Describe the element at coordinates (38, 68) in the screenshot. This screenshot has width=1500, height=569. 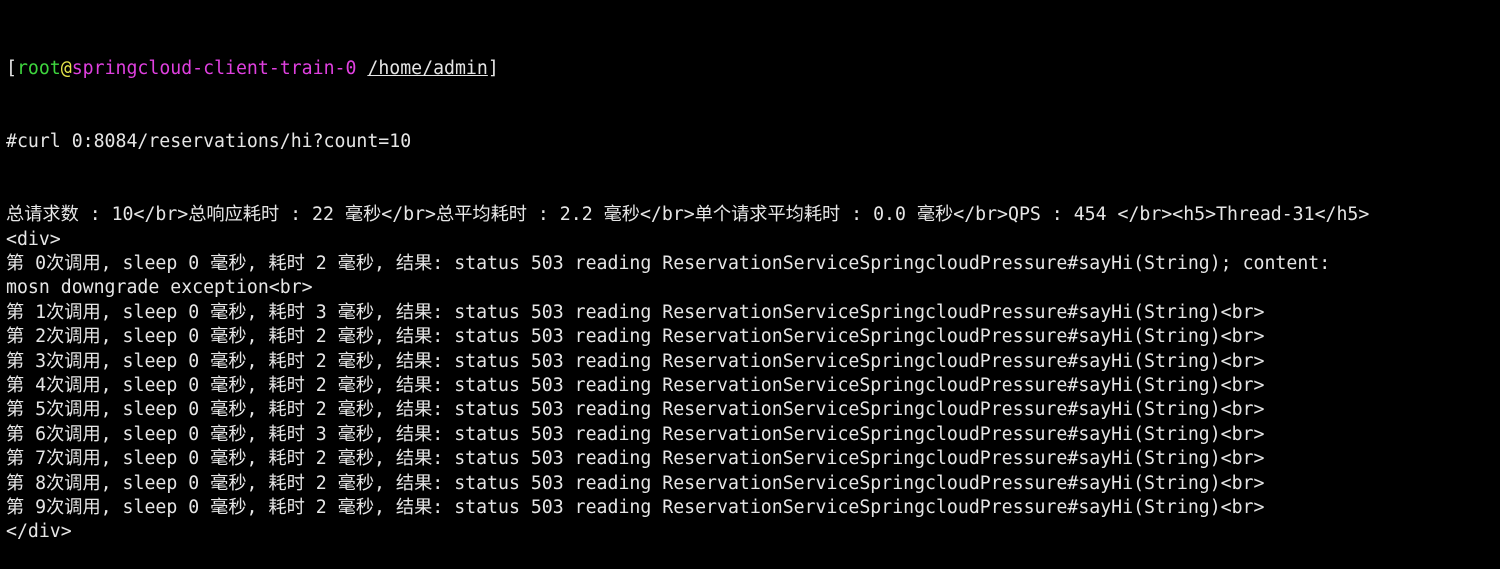
I see `prompt-user: root` at that location.